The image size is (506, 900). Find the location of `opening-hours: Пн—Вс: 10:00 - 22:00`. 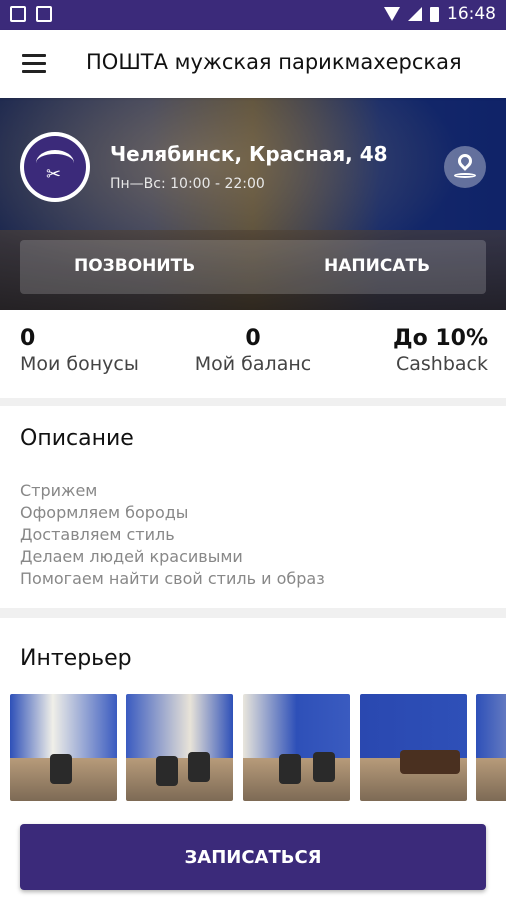

opening-hours: Пн—Вс: 10:00 - 22:00 is located at coordinates (187, 184).